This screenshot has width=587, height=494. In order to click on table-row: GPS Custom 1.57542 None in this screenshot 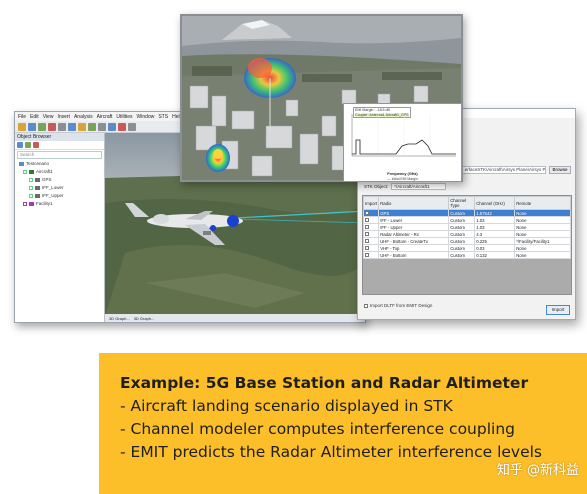, I will do `click(466, 213)`.